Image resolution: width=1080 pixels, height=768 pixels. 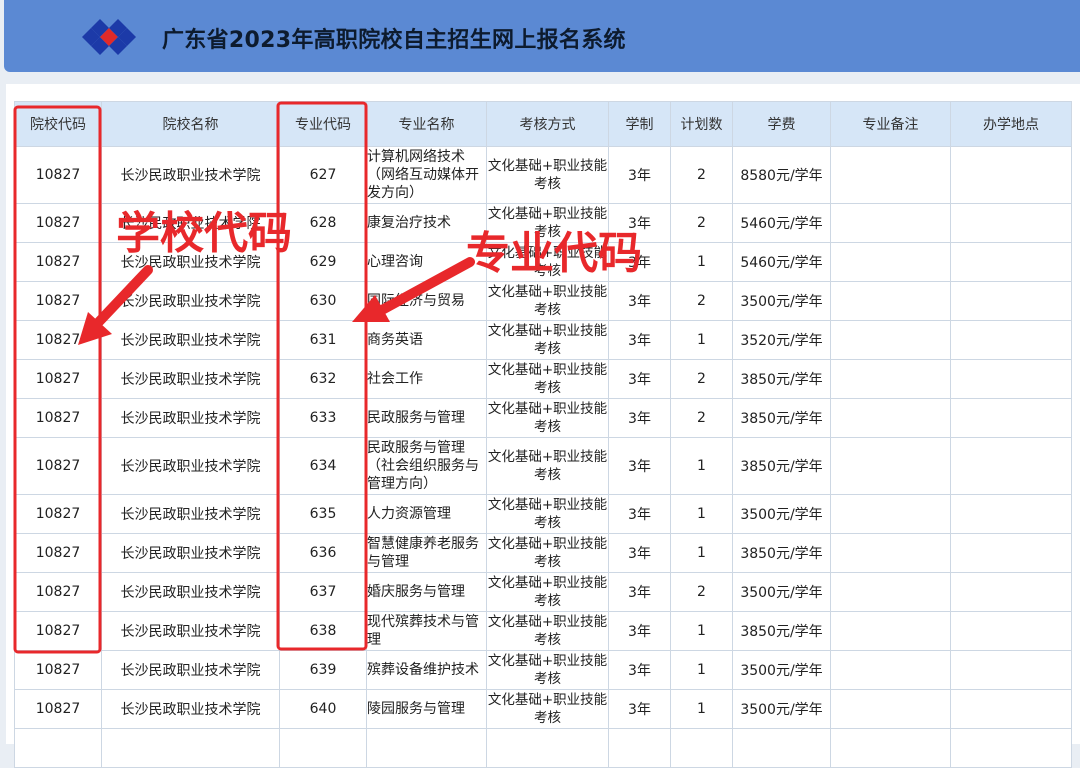 I want to click on cell-major-name: 陵园服务与管理, so click(x=426, y=709).